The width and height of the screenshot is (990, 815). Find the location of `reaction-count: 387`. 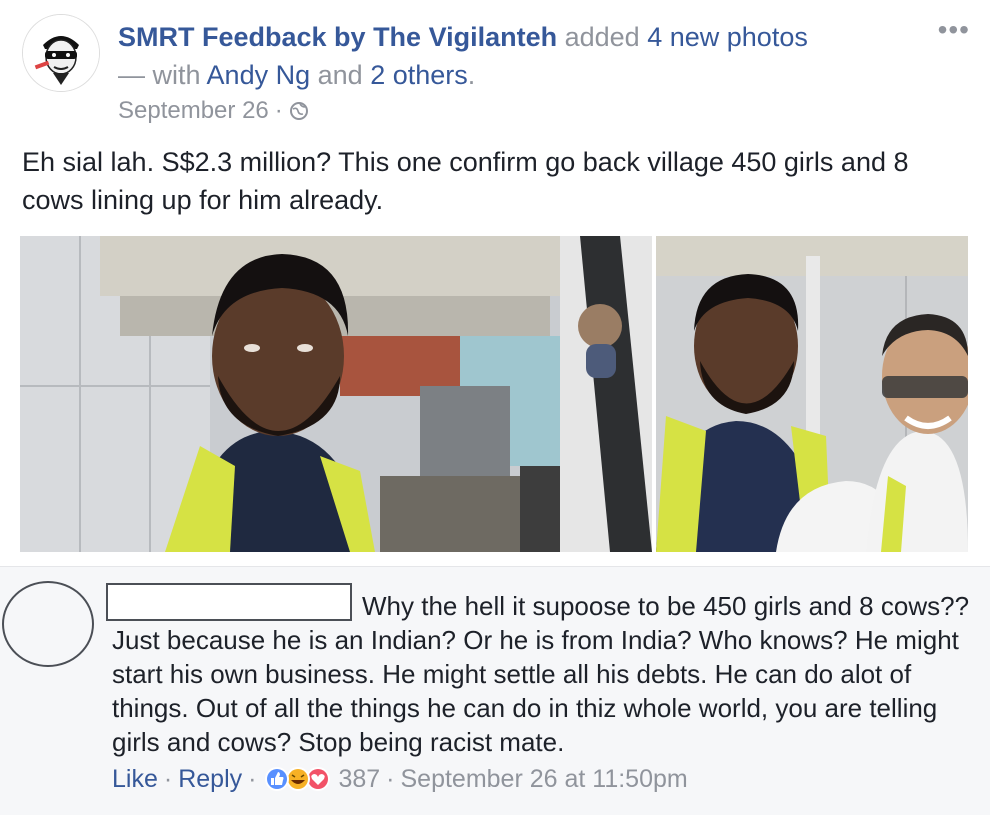

reaction-count: 387 is located at coordinates (359, 779).